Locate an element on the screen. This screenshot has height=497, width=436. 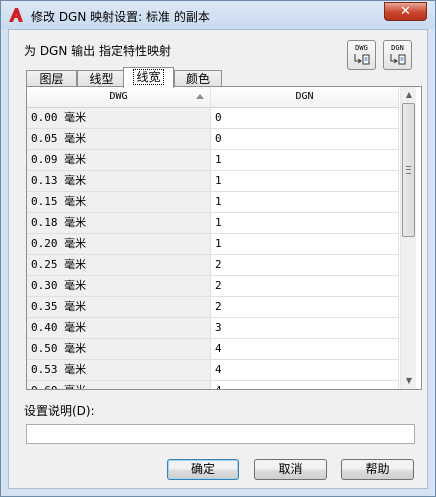
dwg-cell: 0.30 毫米 is located at coordinates (119, 286).